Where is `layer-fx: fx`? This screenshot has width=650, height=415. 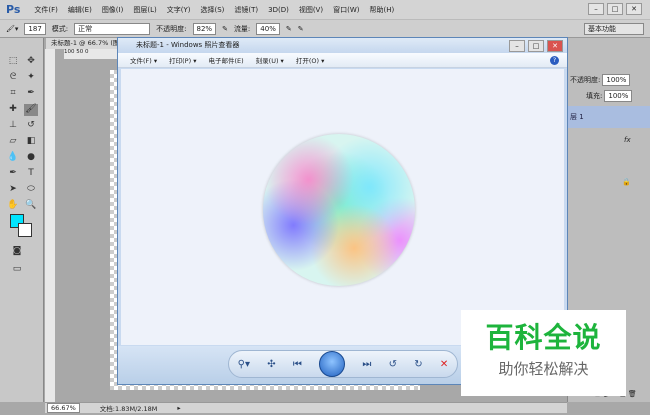
layer-fx: fx is located at coordinates (627, 140).